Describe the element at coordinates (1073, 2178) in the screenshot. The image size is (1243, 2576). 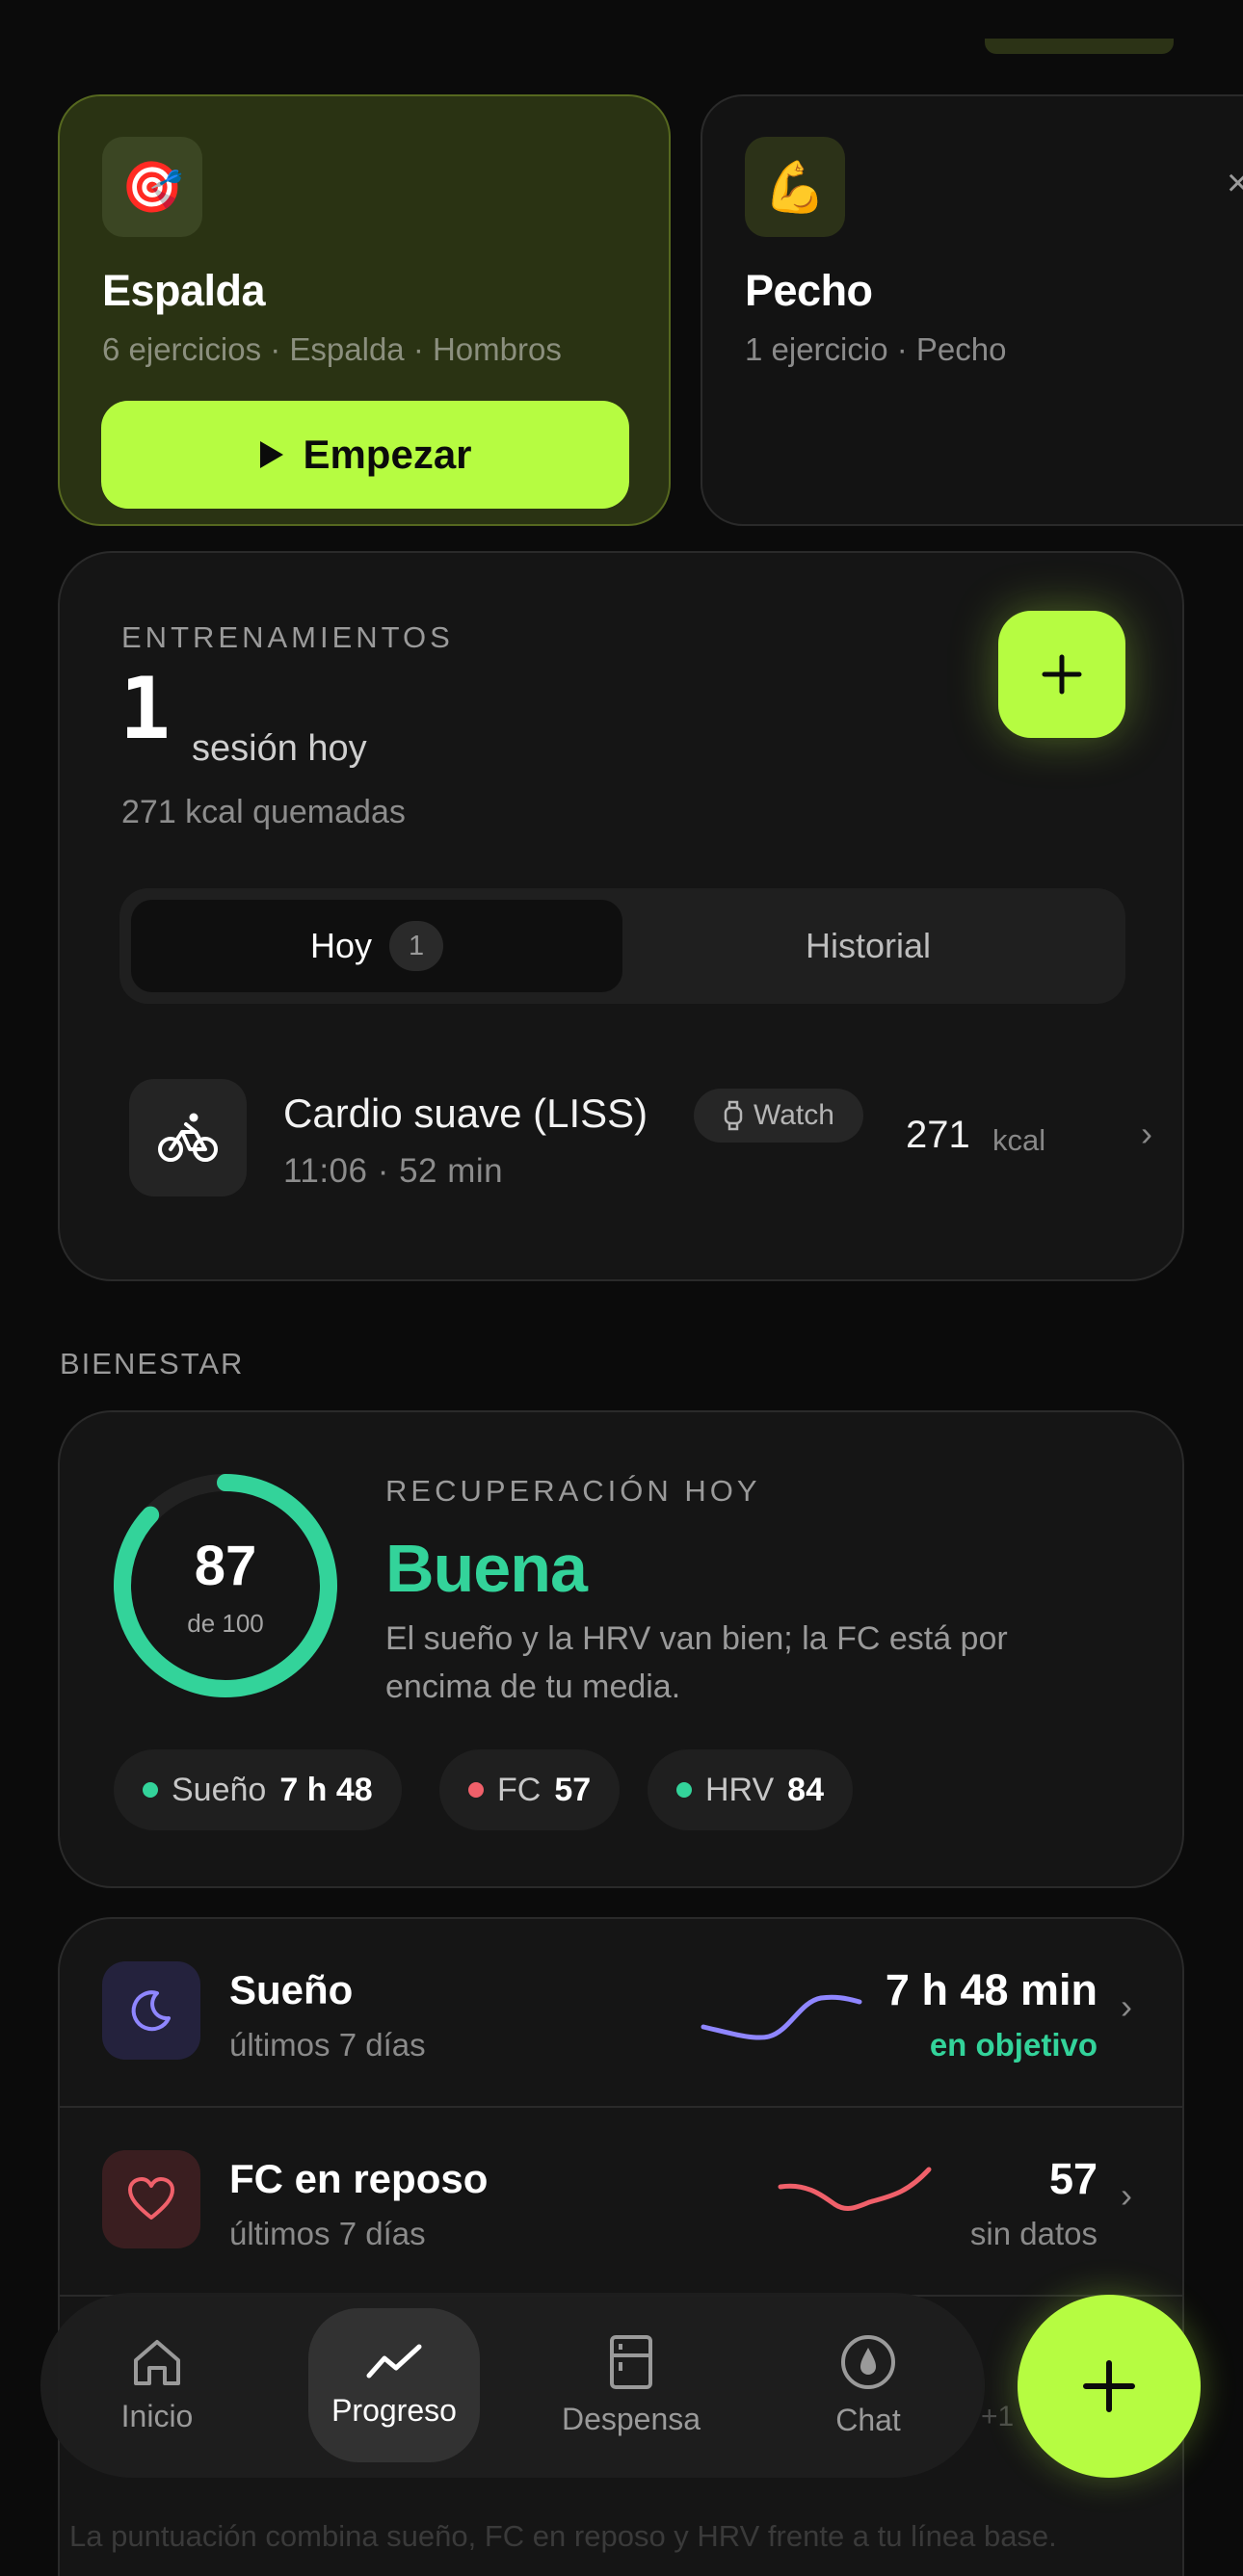
I see `metric-value: 57` at that location.